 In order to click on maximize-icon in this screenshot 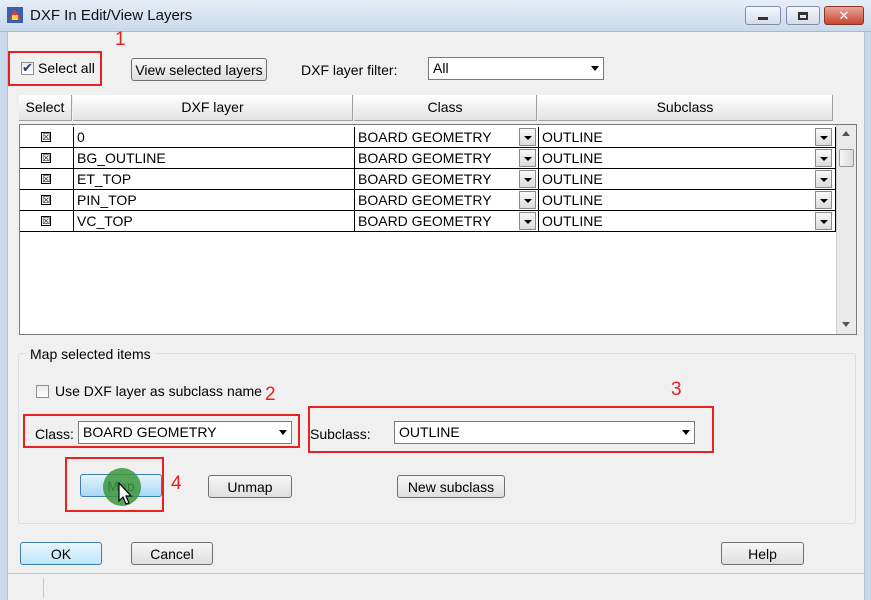, I will do `click(803, 15)`.